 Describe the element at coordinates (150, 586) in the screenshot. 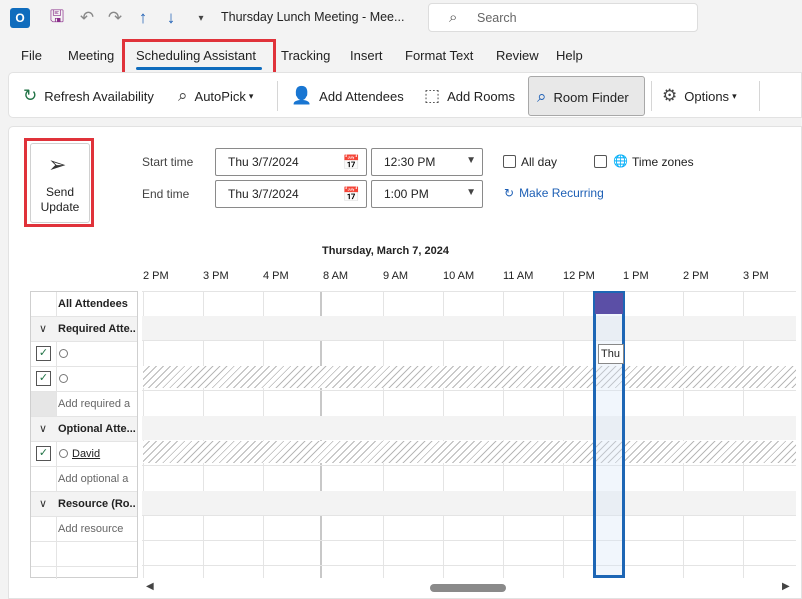

I see `scroll-left-icon: ◀` at that location.